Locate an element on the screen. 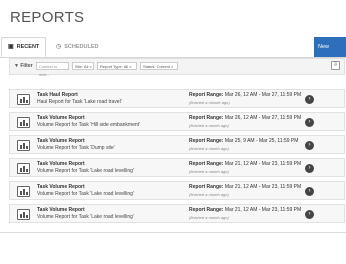  site-filter-chip: Site: All × is located at coordinates (83, 66).